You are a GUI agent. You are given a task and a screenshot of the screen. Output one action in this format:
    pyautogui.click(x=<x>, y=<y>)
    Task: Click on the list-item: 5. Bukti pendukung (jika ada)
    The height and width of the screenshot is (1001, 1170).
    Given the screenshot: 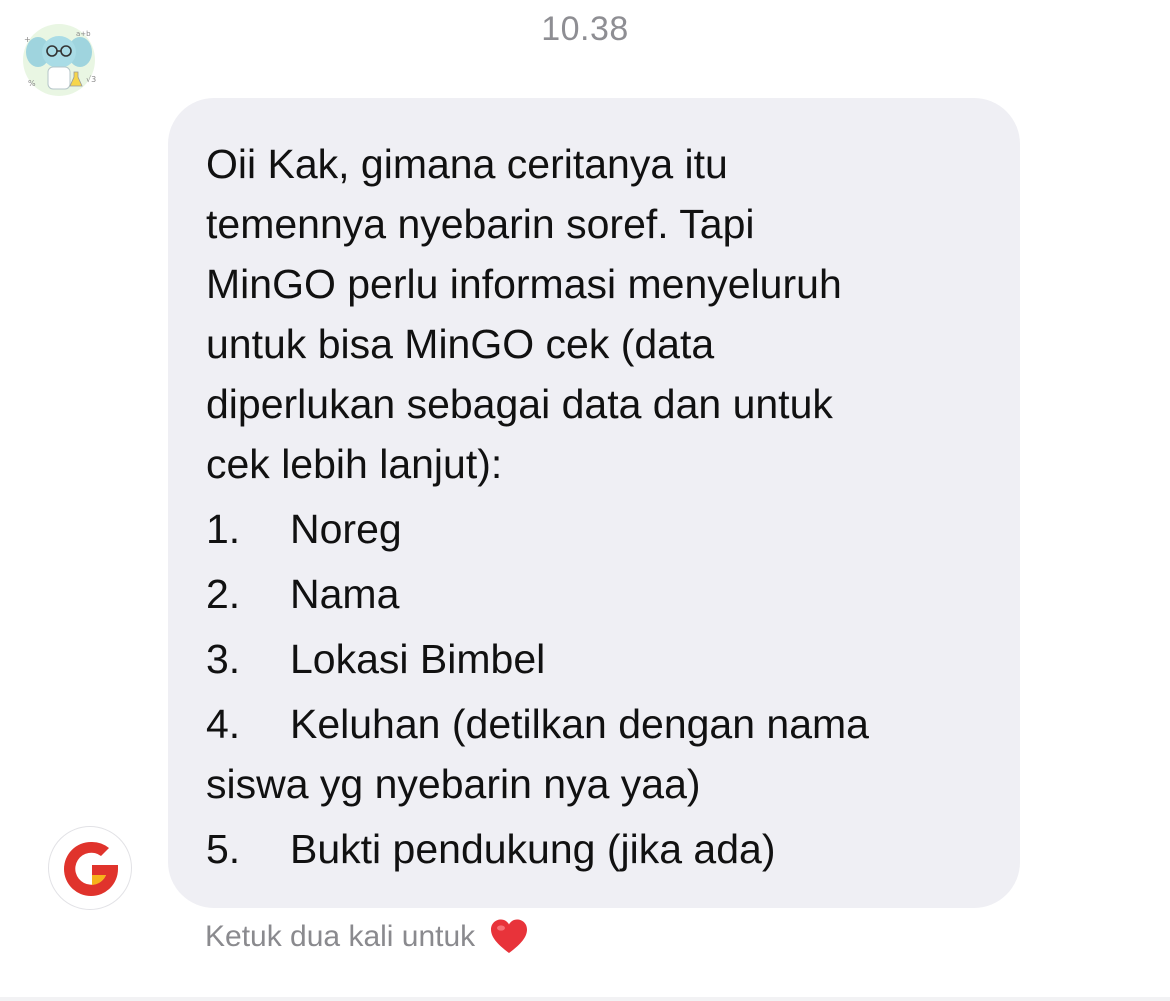 What is the action you would take?
    pyautogui.click(x=598, y=849)
    